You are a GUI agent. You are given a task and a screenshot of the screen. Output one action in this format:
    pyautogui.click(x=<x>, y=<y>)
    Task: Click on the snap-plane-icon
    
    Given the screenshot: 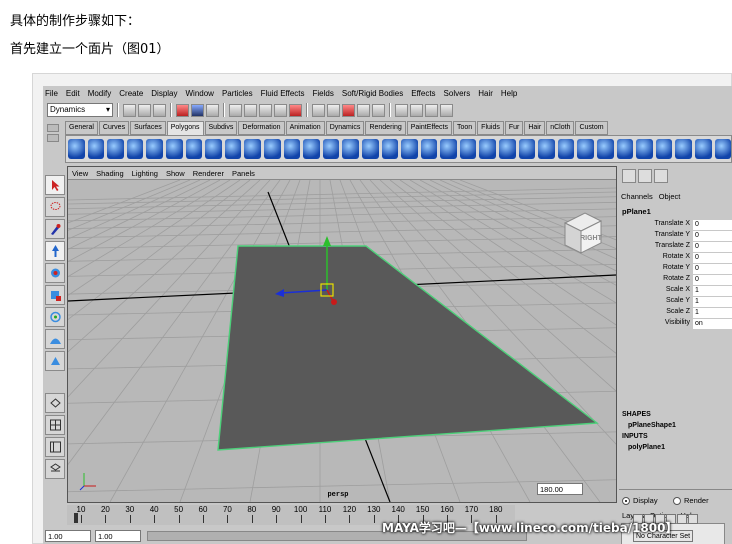 What is the action you would take?
    pyautogui.click(x=280, y=110)
    